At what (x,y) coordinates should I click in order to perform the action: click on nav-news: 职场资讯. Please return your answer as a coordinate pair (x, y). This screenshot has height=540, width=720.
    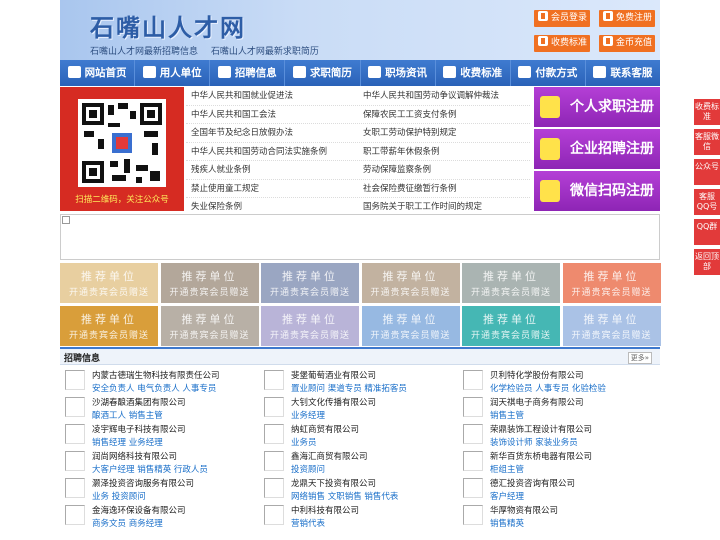
    Looking at the image, I should click on (398, 73).